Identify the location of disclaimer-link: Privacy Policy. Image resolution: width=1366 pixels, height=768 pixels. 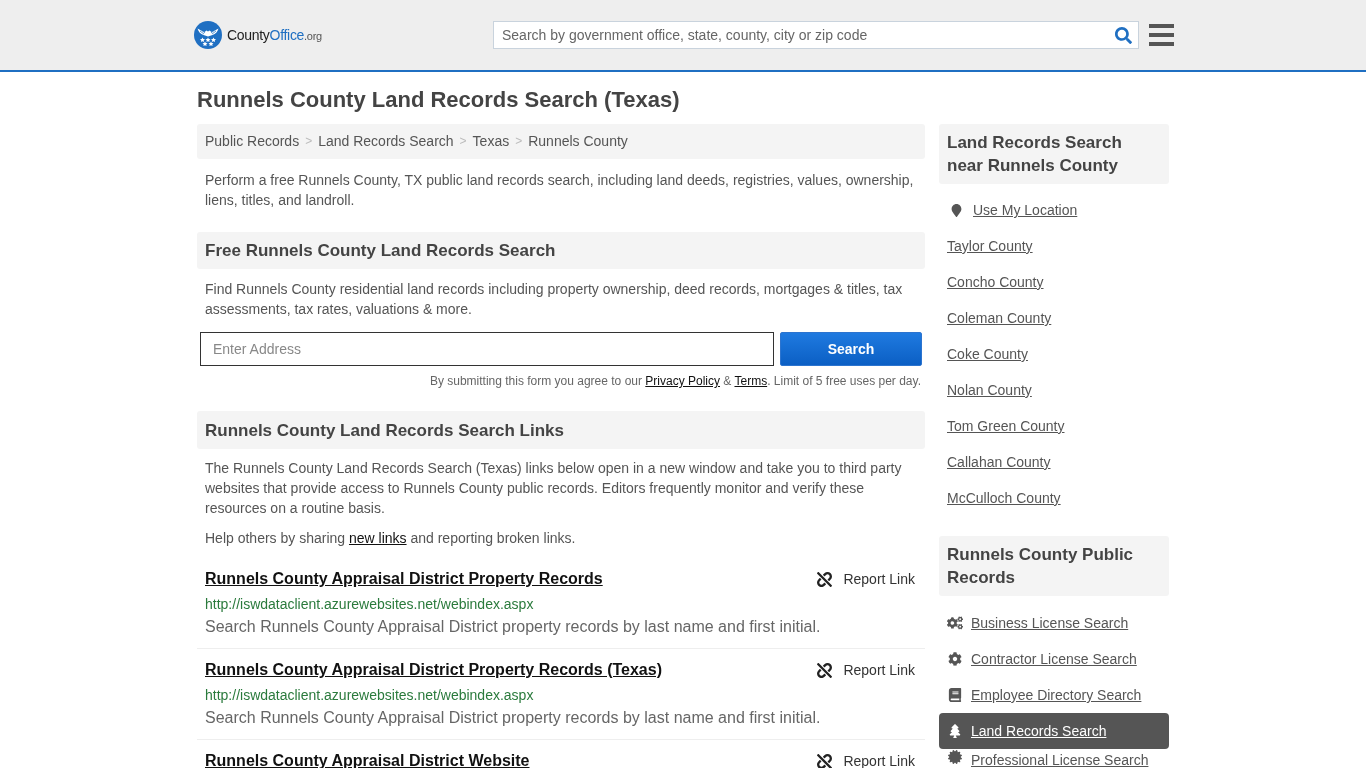
(682, 381).